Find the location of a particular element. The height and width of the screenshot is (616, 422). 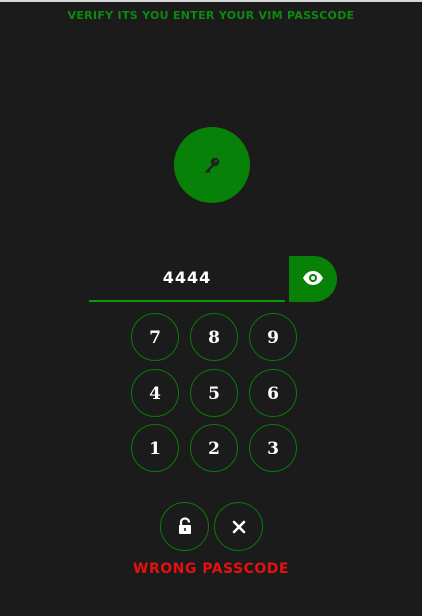

keypad-key-8: 8 is located at coordinates (214, 337).